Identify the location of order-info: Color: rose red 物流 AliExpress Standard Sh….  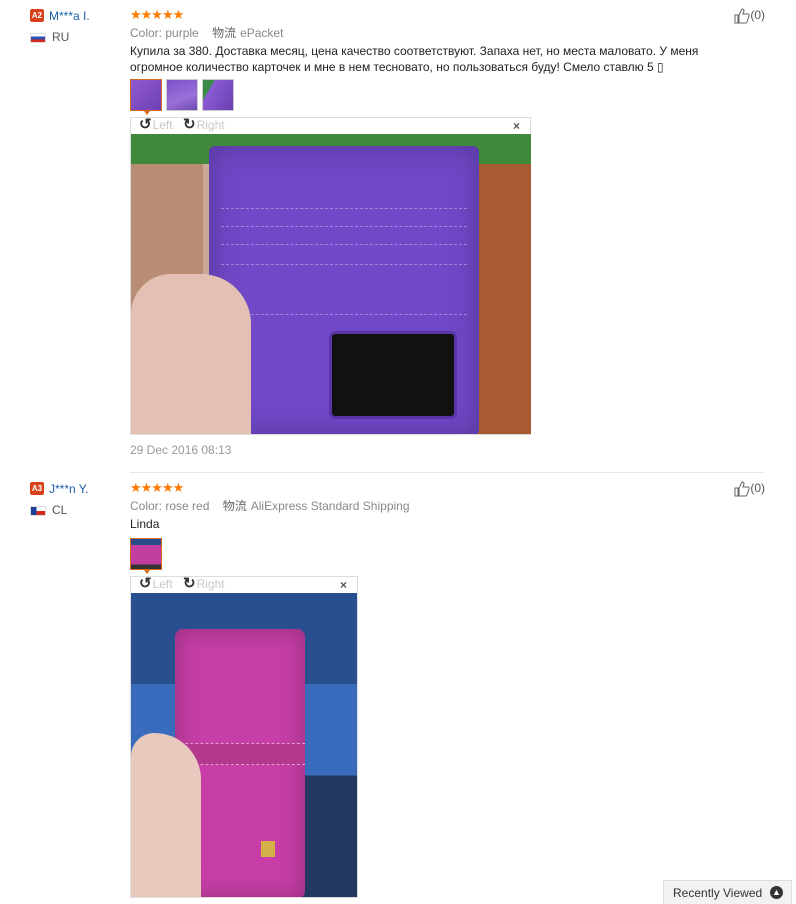
(430, 506).